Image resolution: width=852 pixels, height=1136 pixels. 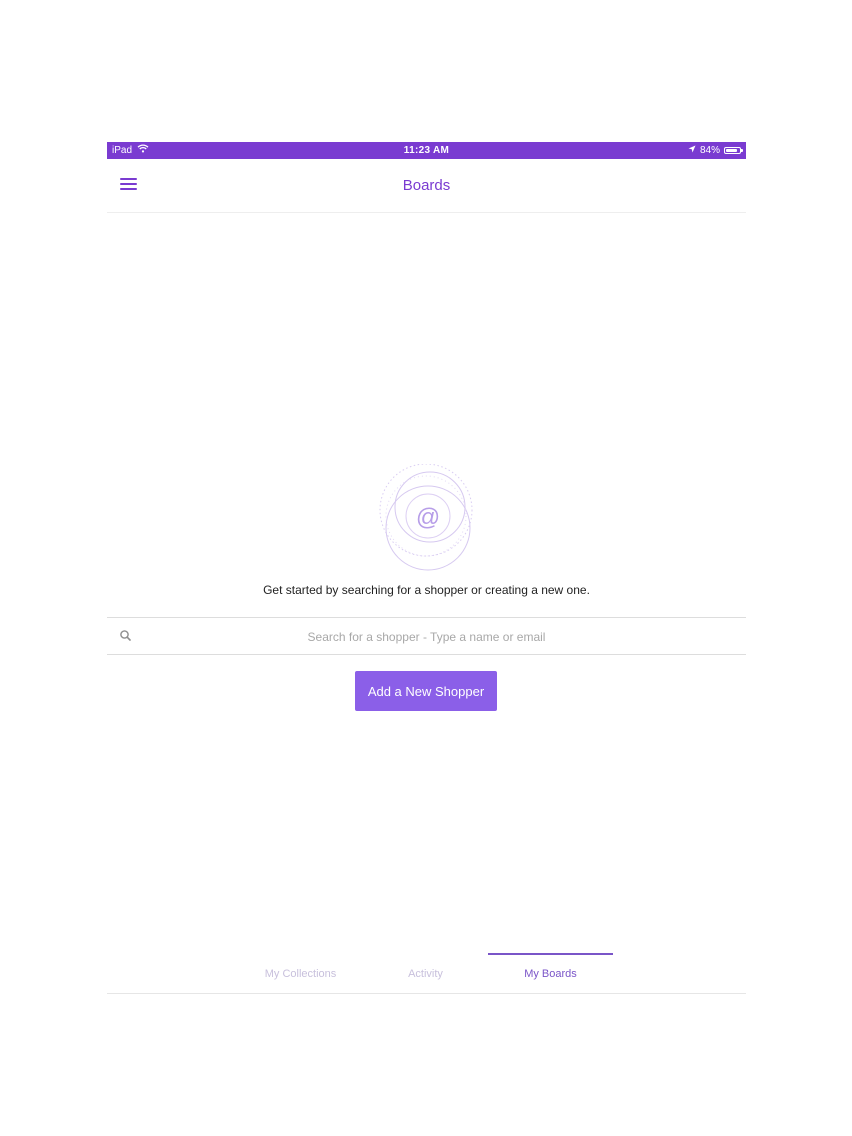 I want to click on battery-icon, so click(x=733, y=150).